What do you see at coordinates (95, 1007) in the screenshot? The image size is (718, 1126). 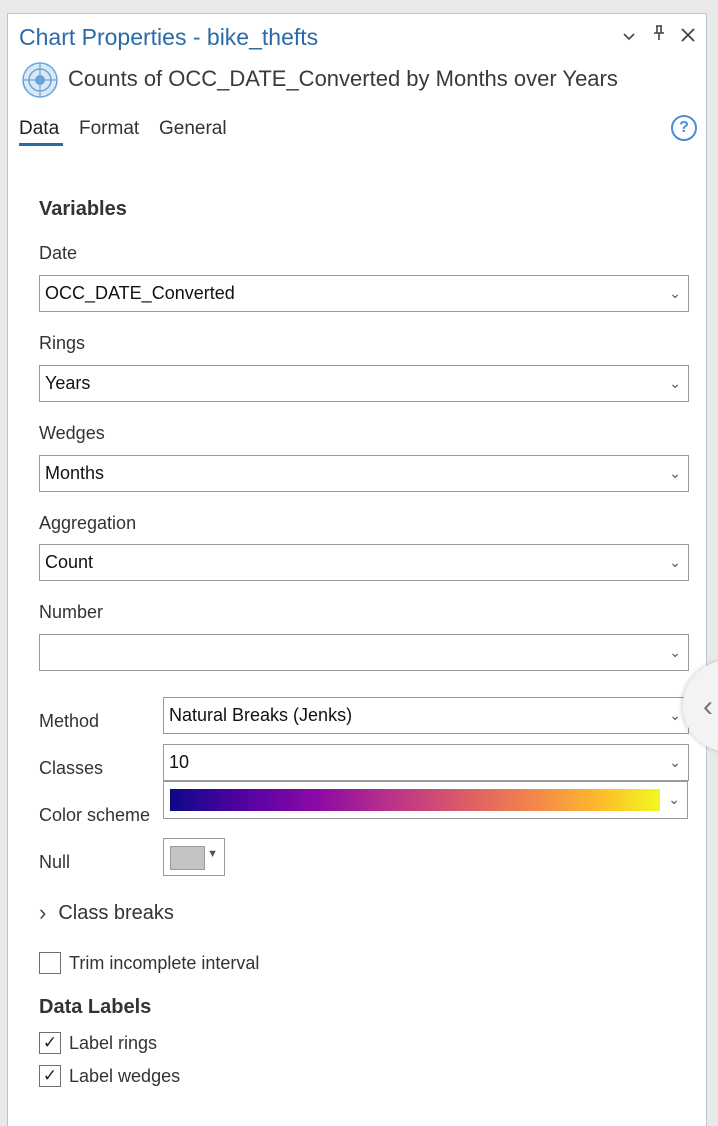 I see `data-labels-heading: Data Labels` at bounding box center [95, 1007].